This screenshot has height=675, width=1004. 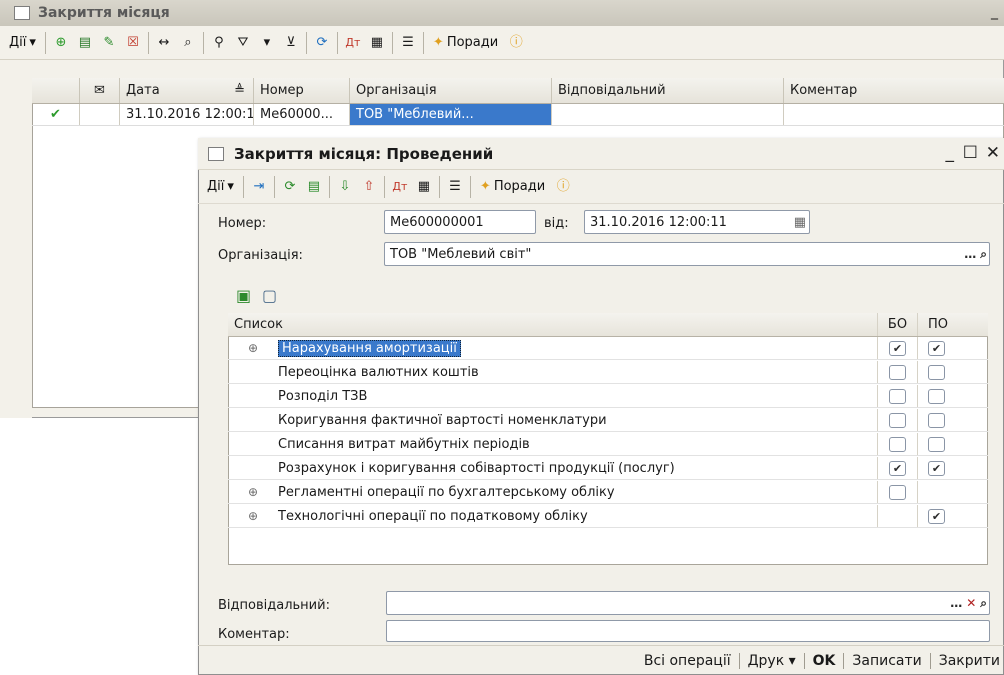 What do you see at coordinates (369, 187) in the screenshot?
I see `unpost-icon: ⇧` at bounding box center [369, 187].